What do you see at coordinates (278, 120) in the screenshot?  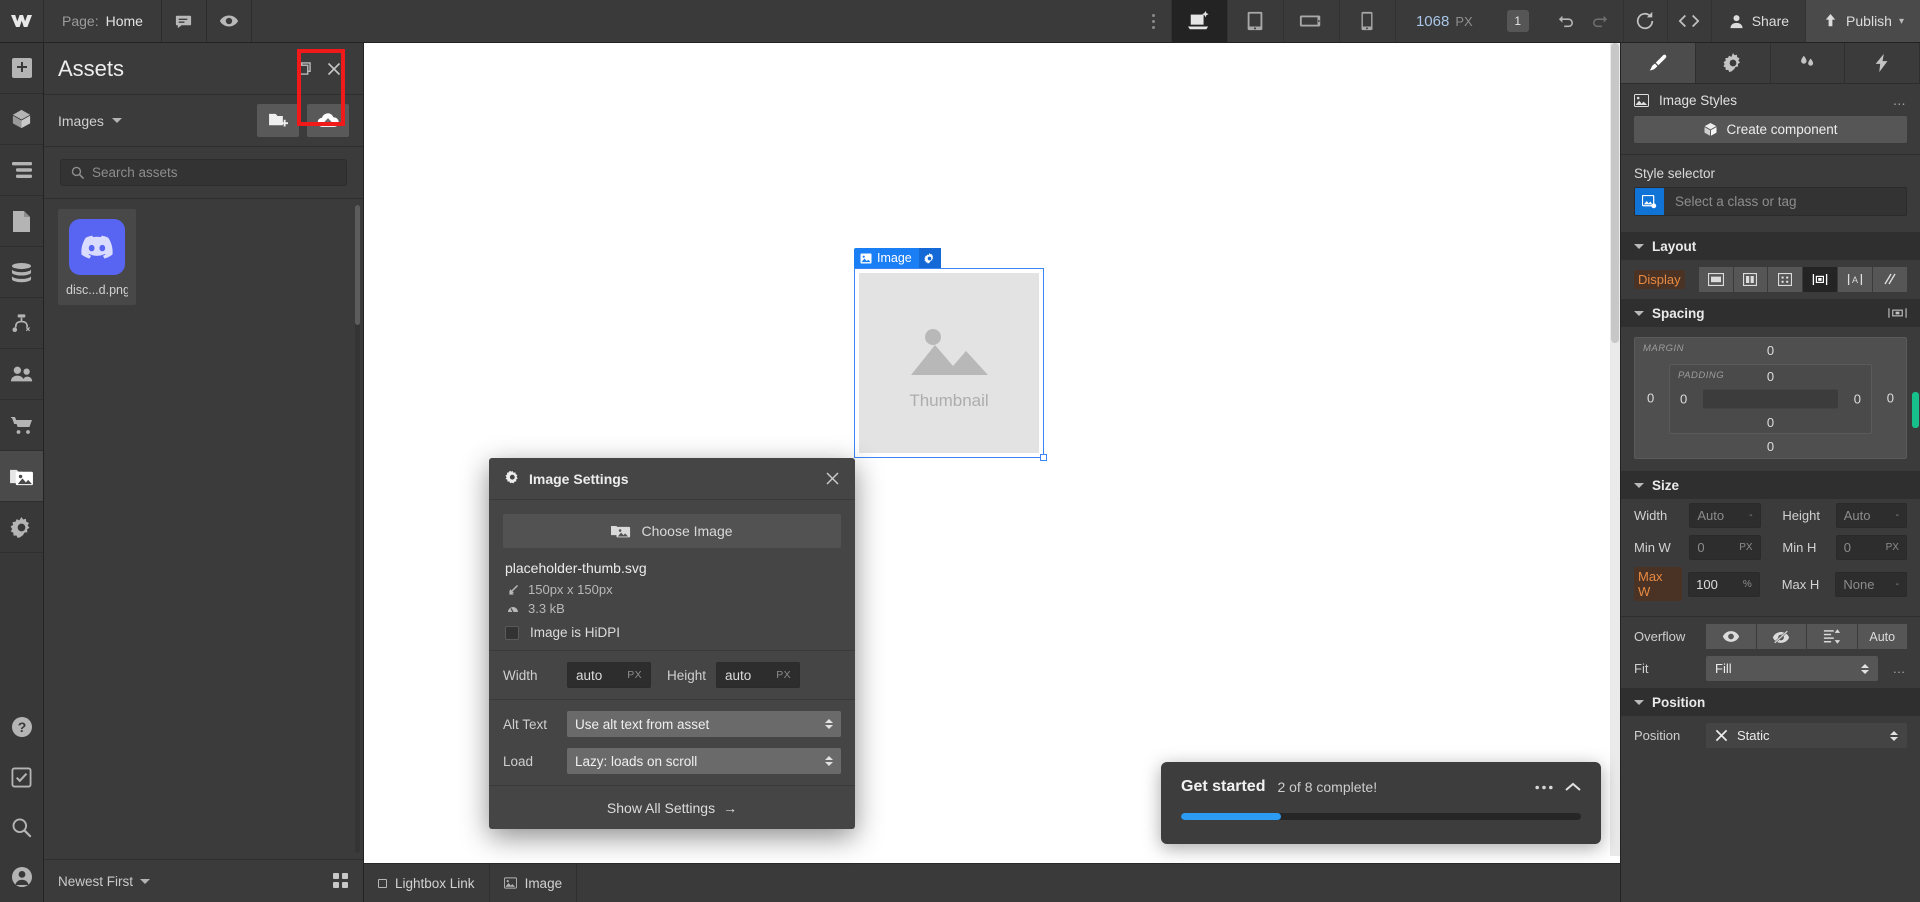 I see `new-folder-button` at bounding box center [278, 120].